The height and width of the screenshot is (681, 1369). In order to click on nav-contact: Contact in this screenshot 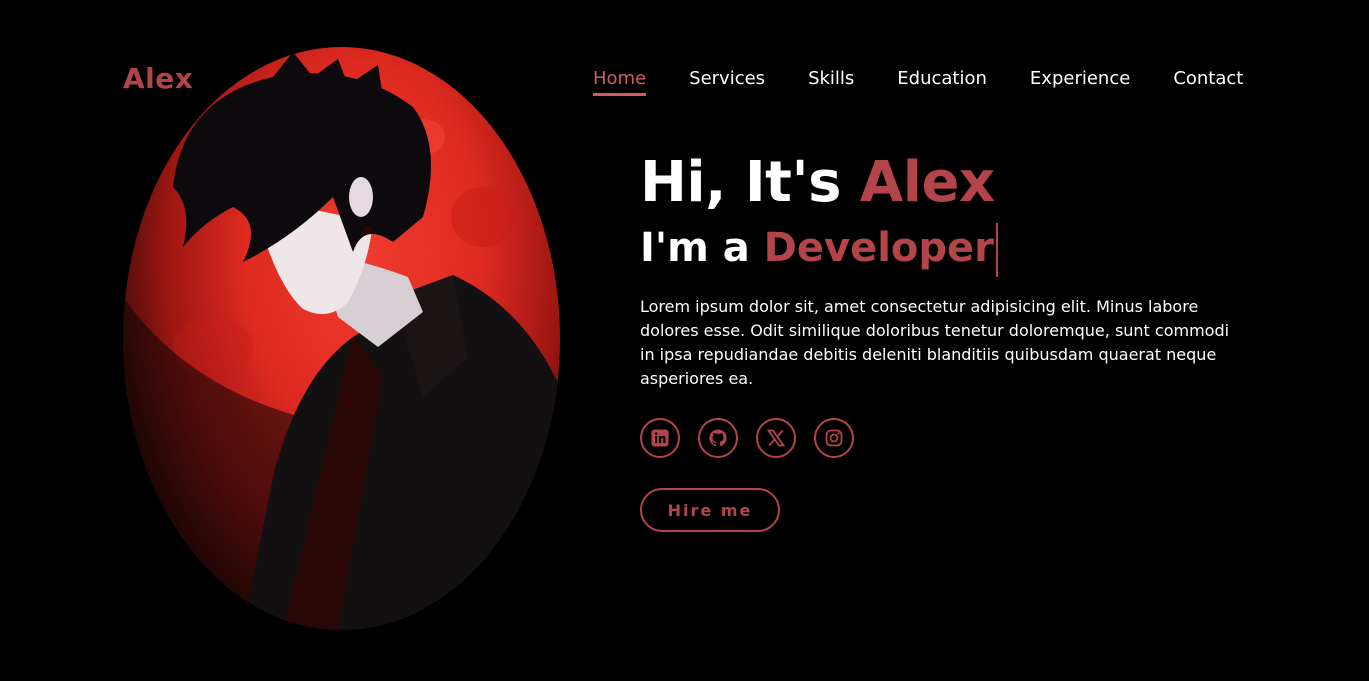, I will do `click(1208, 82)`.